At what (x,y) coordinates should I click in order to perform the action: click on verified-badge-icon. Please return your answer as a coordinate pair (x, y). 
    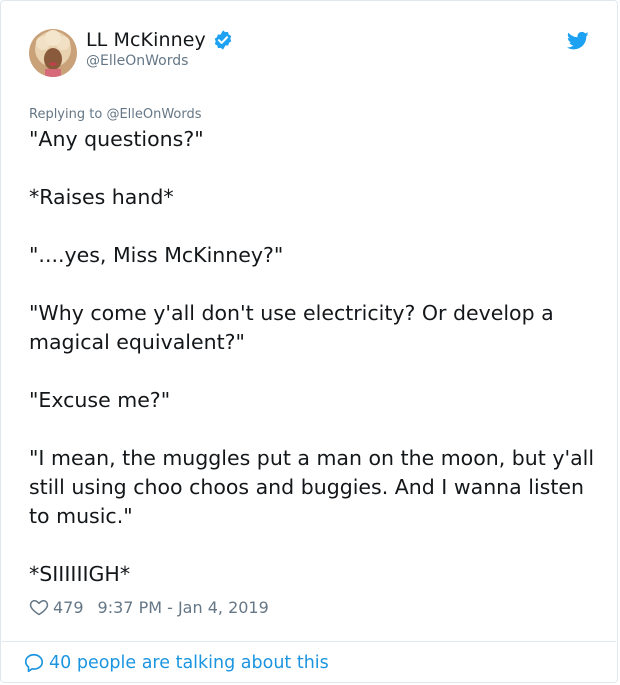
    Looking at the image, I should click on (223, 40).